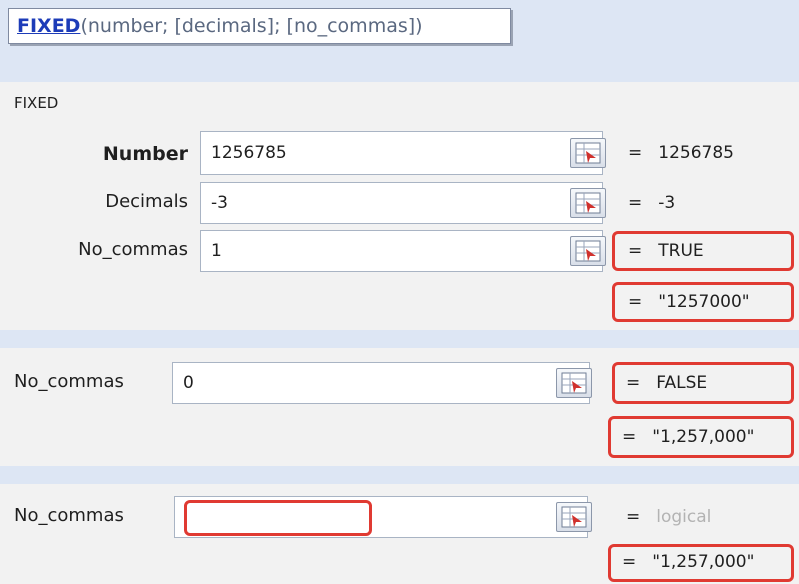  Describe the element at coordinates (146, 201) in the screenshot. I see `decimals-argument-label: Decimals` at that location.